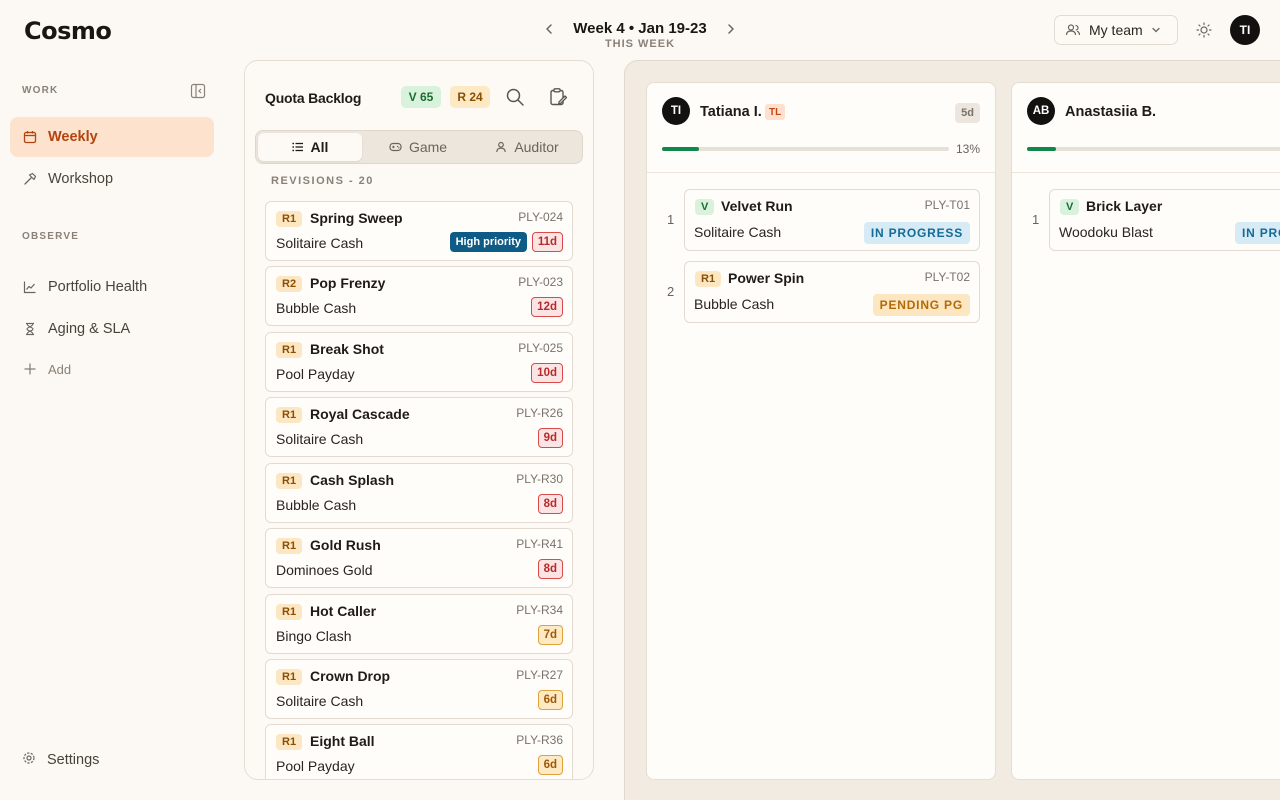  I want to click on task-name: Power Spin, so click(766, 278).